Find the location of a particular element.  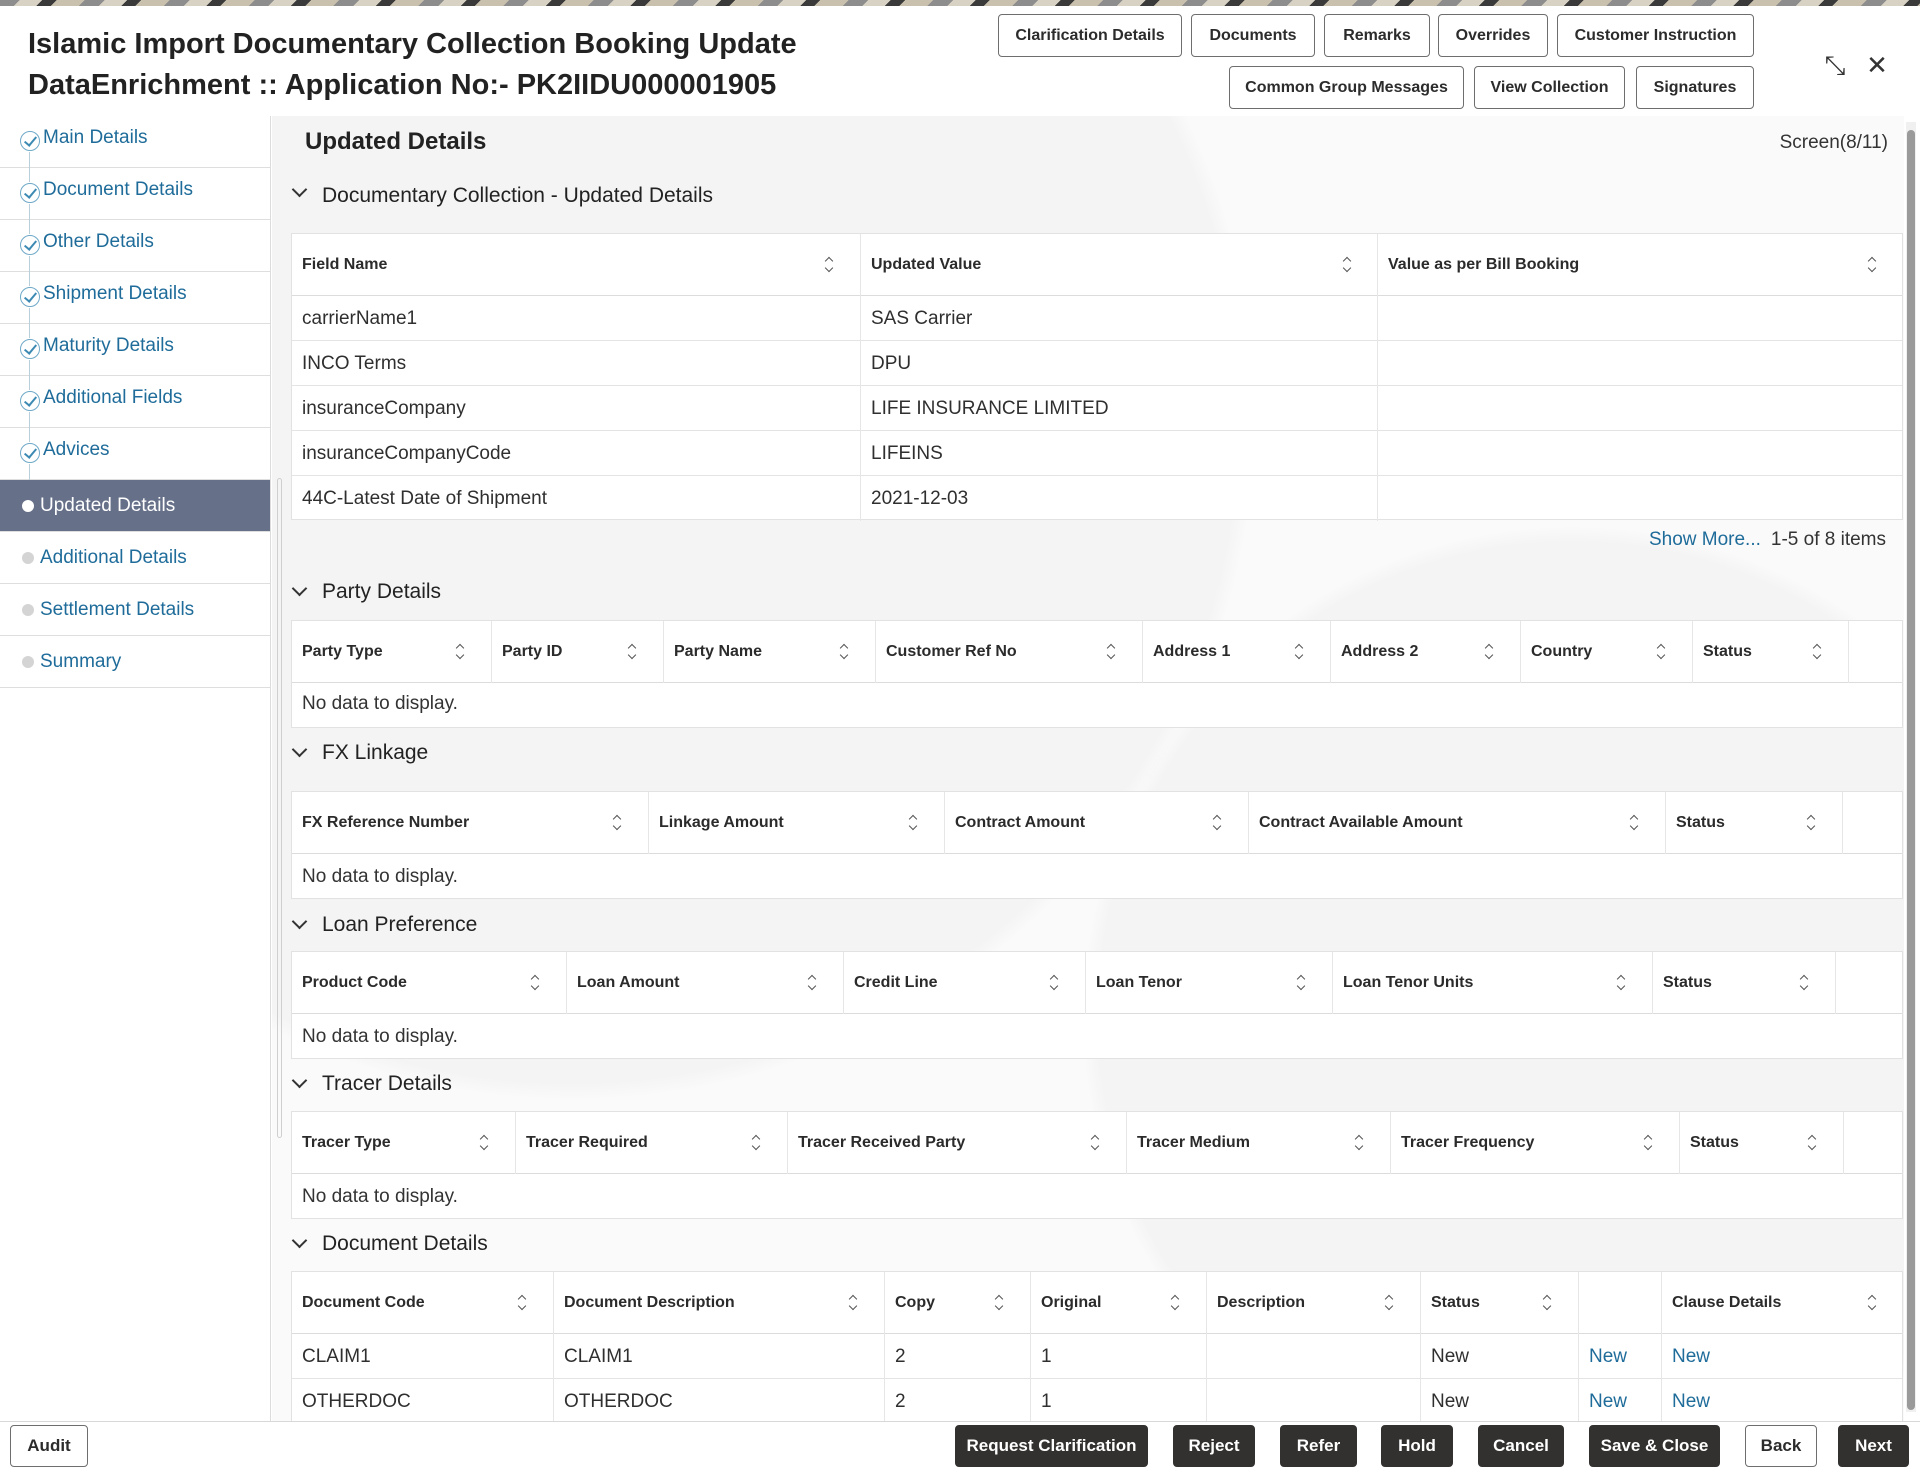

table-row: INCO Terms DPU is located at coordinates (1097, 363).